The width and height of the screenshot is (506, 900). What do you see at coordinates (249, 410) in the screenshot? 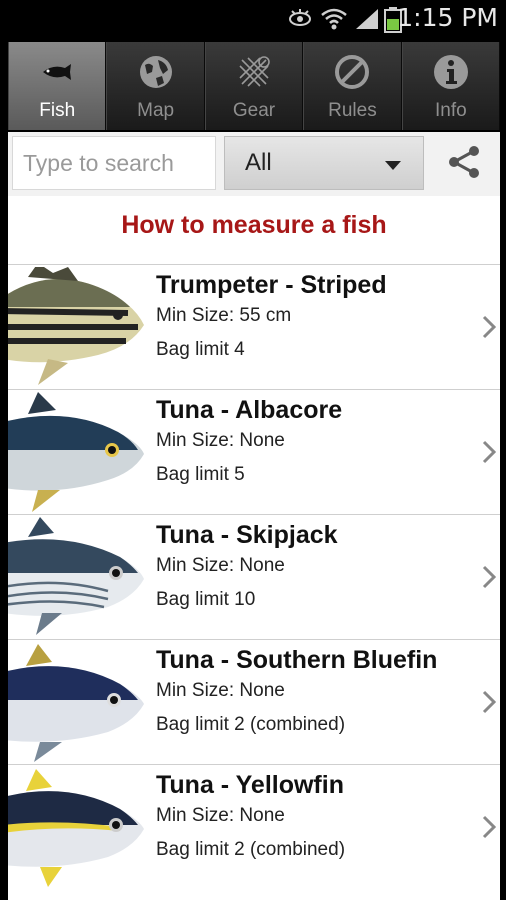
I see `fish-name: Tuna - Albacore` at bounding box center [249, 410].